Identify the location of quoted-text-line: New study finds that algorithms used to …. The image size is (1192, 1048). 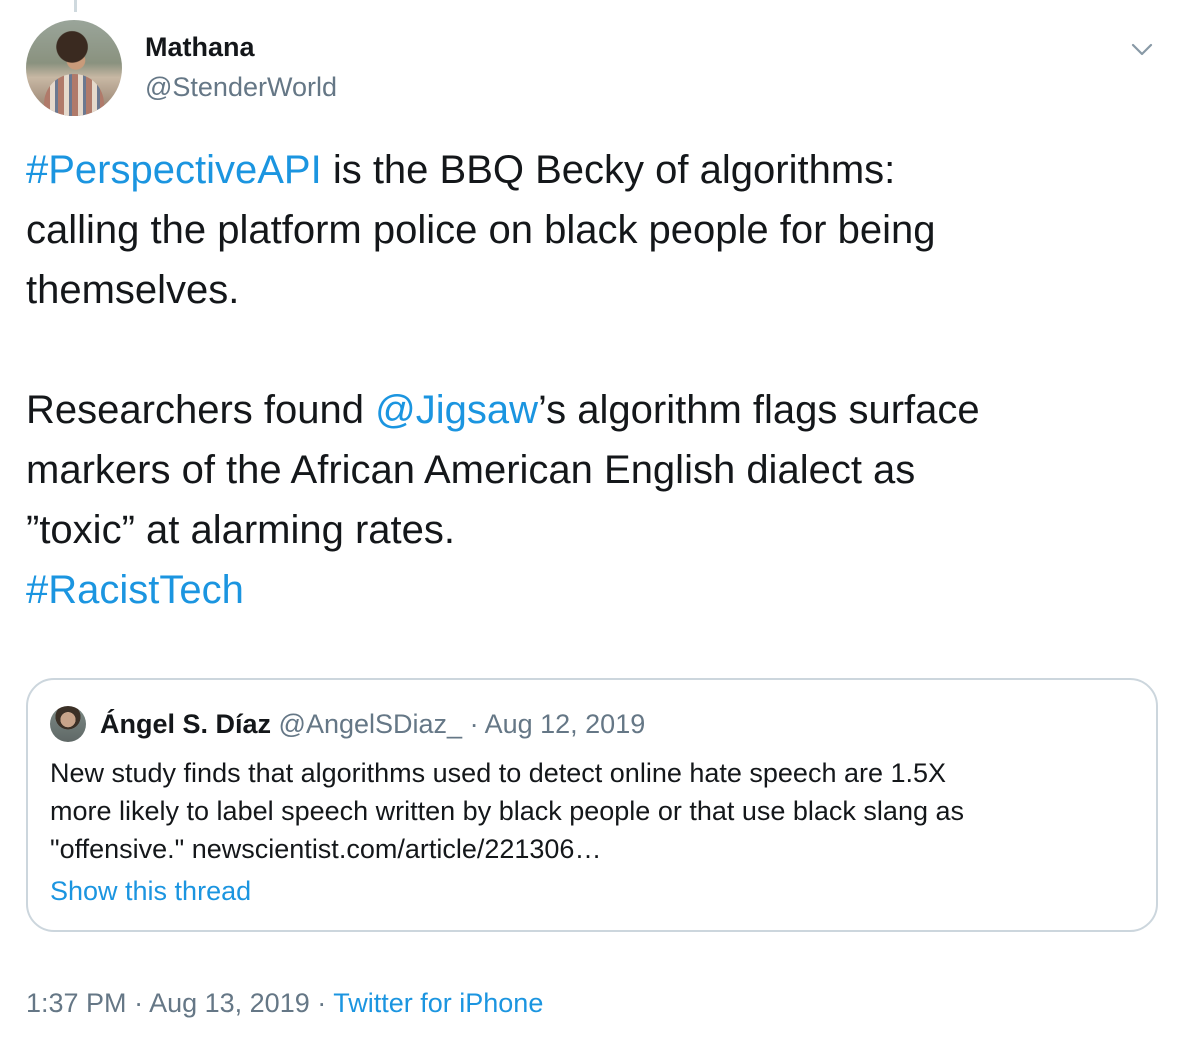
(498, 773).